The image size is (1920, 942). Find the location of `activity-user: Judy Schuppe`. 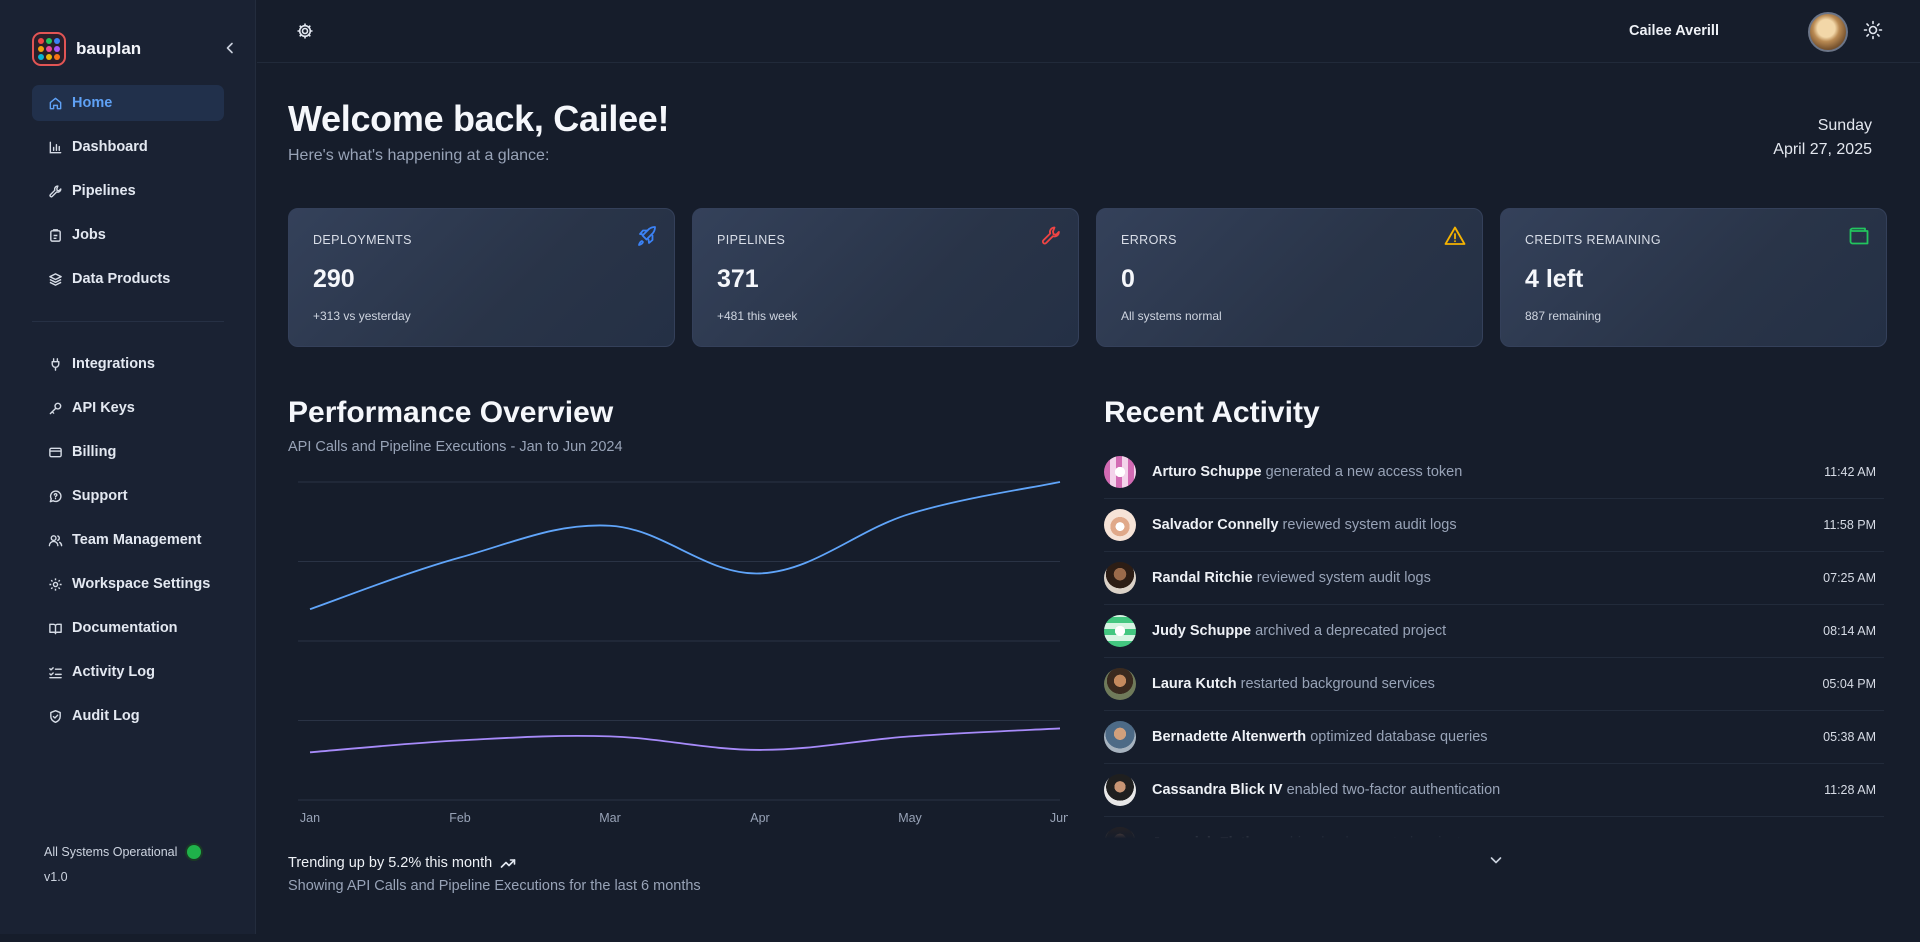

activity-user: Judy Schuppe is located at coordinates (1201, 631).